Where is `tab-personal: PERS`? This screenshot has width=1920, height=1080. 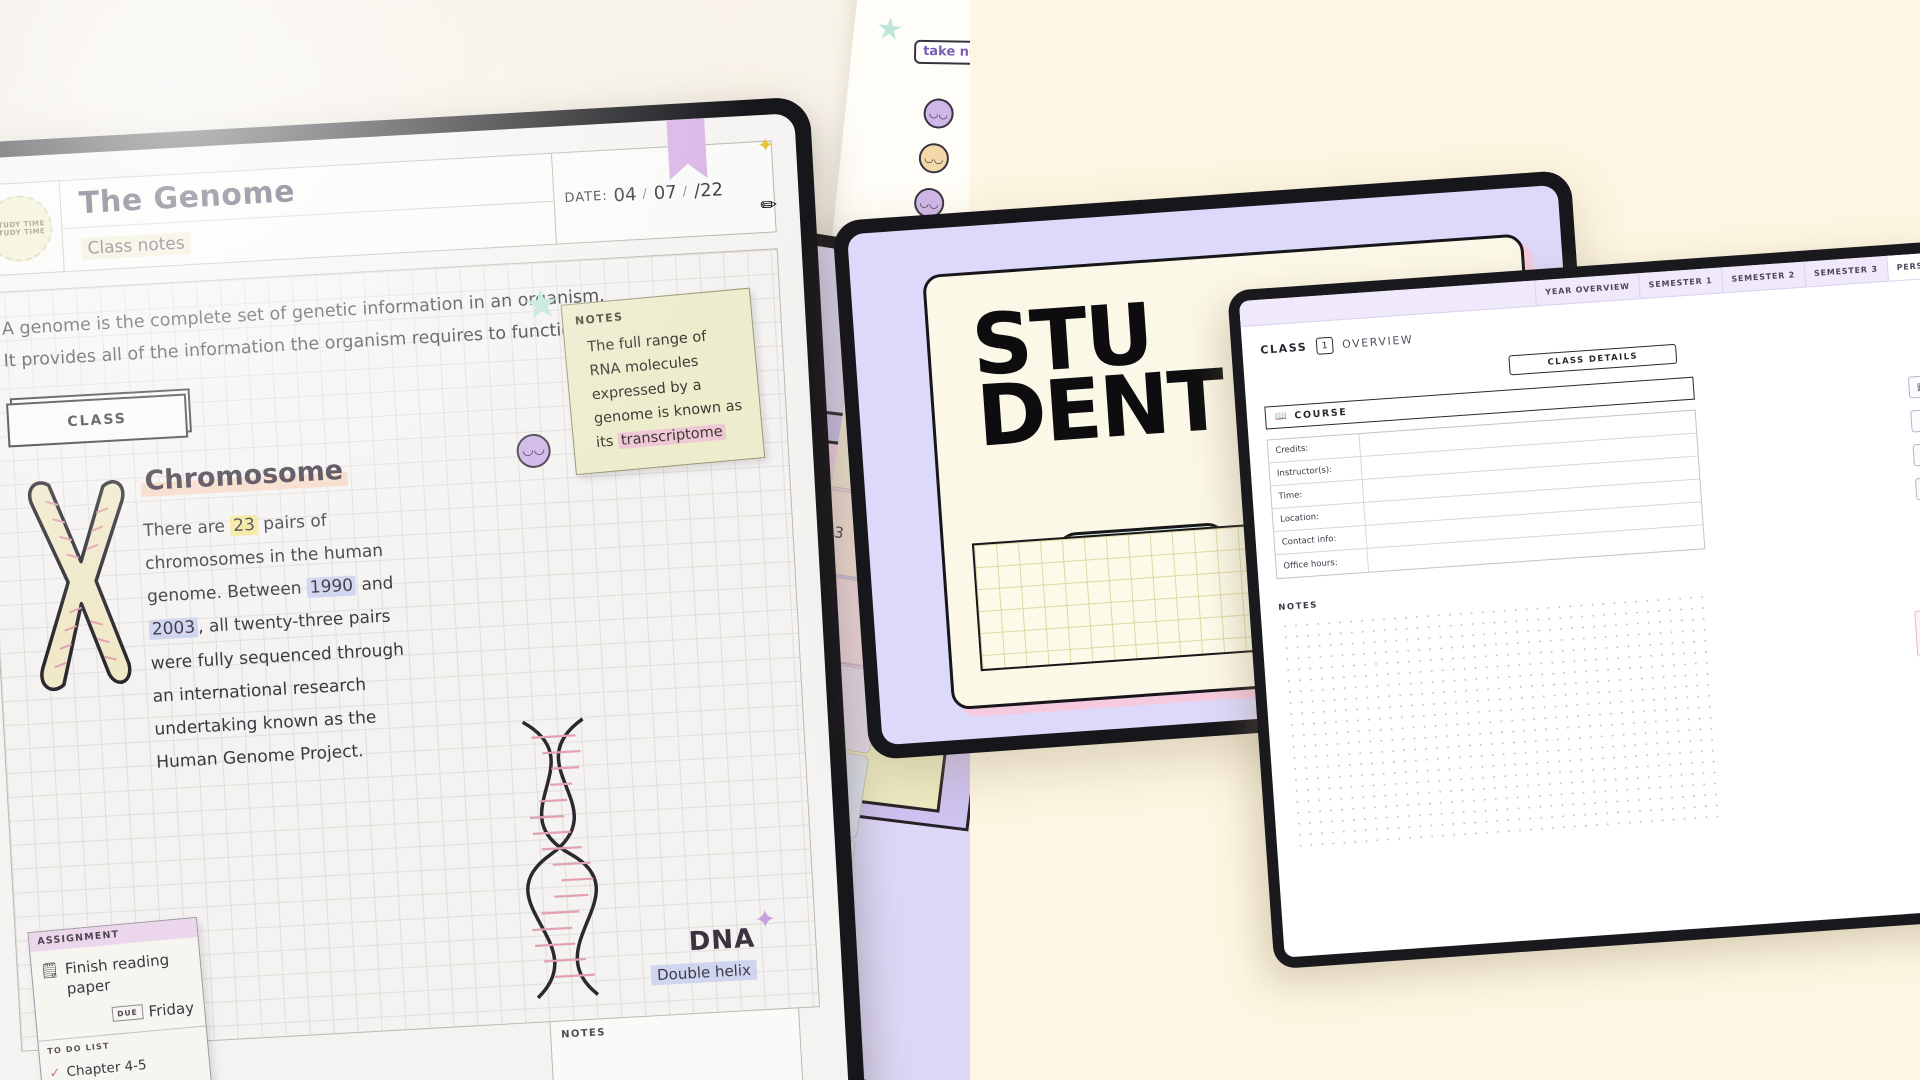 tab-personal: PERS is located at coordinates (1902, 266).